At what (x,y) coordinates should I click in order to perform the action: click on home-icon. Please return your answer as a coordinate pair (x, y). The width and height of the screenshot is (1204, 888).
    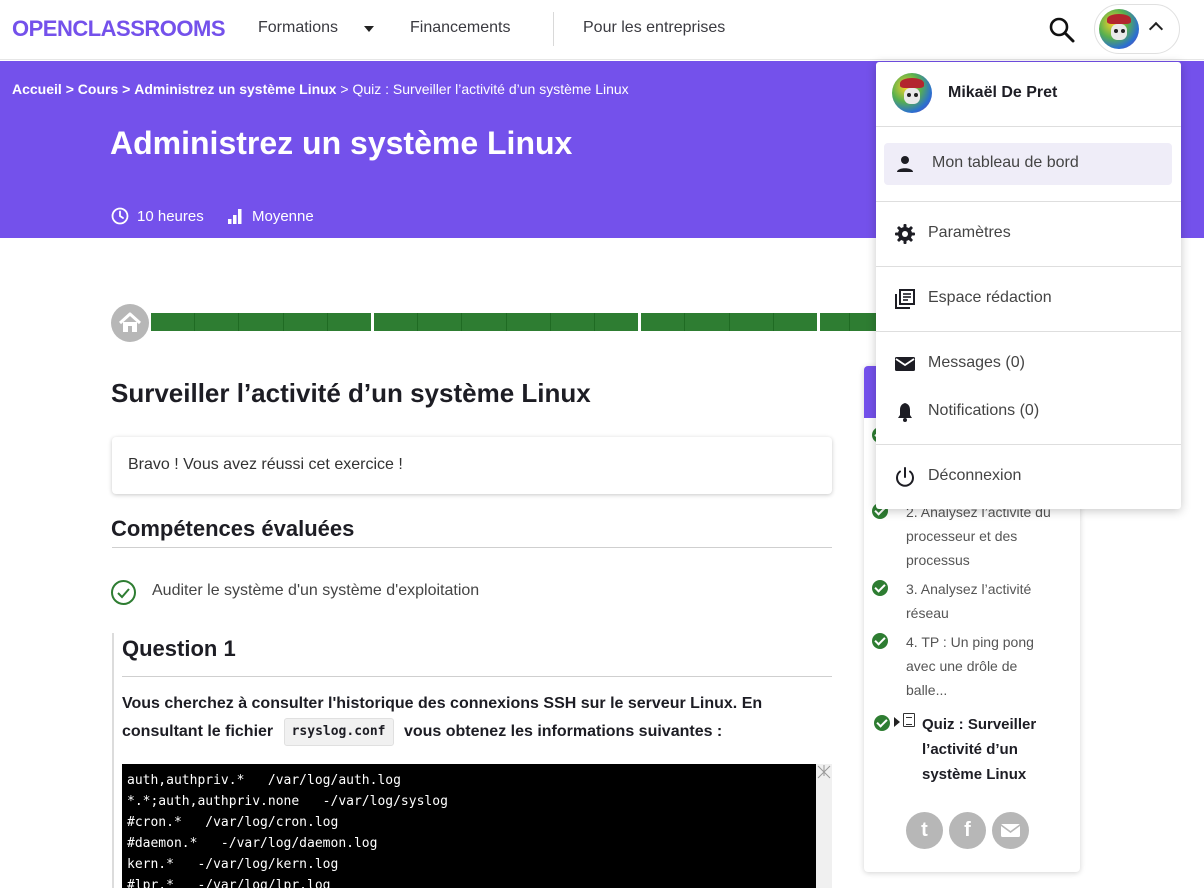
    Looking at the image, I should click on (130, 322).